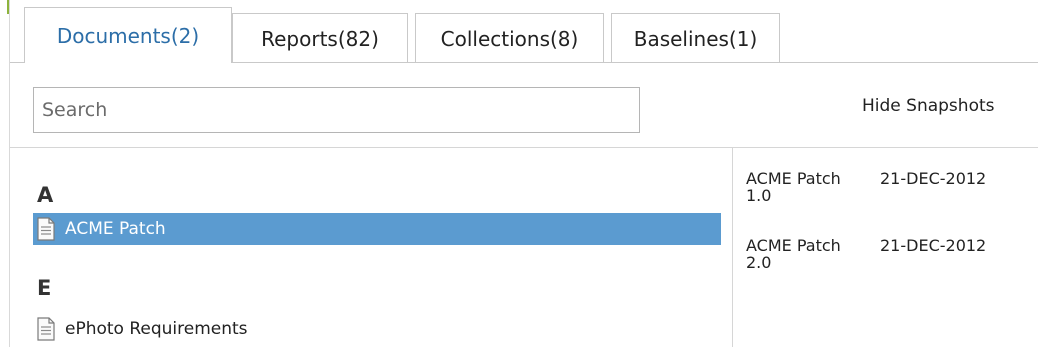 Image resolution: width=1038 pixels, height=347 pixels. Describe the element at coordinates (128, 35) in the screenshot. I see `tab-documents: Documents(2)` at that location.